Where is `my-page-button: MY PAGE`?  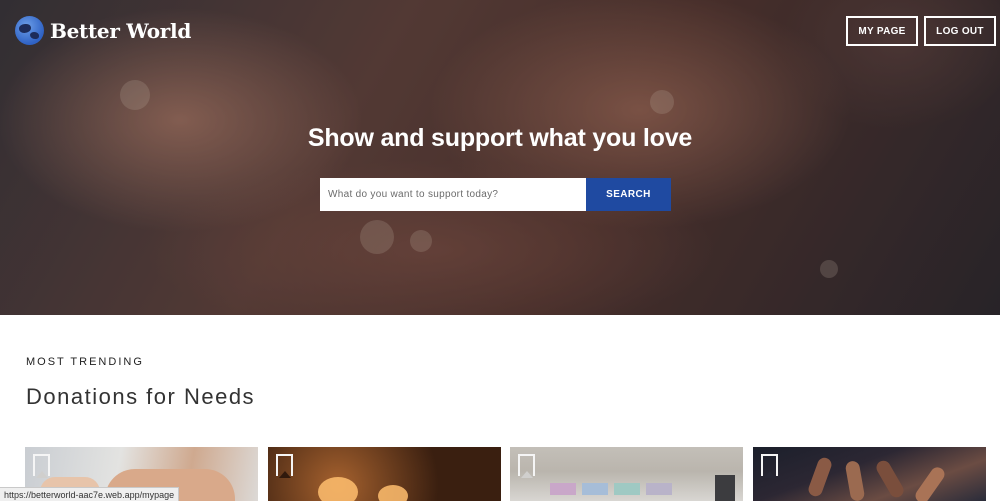
my-page-button: MY PAGE is located at coordinates (882, 31).